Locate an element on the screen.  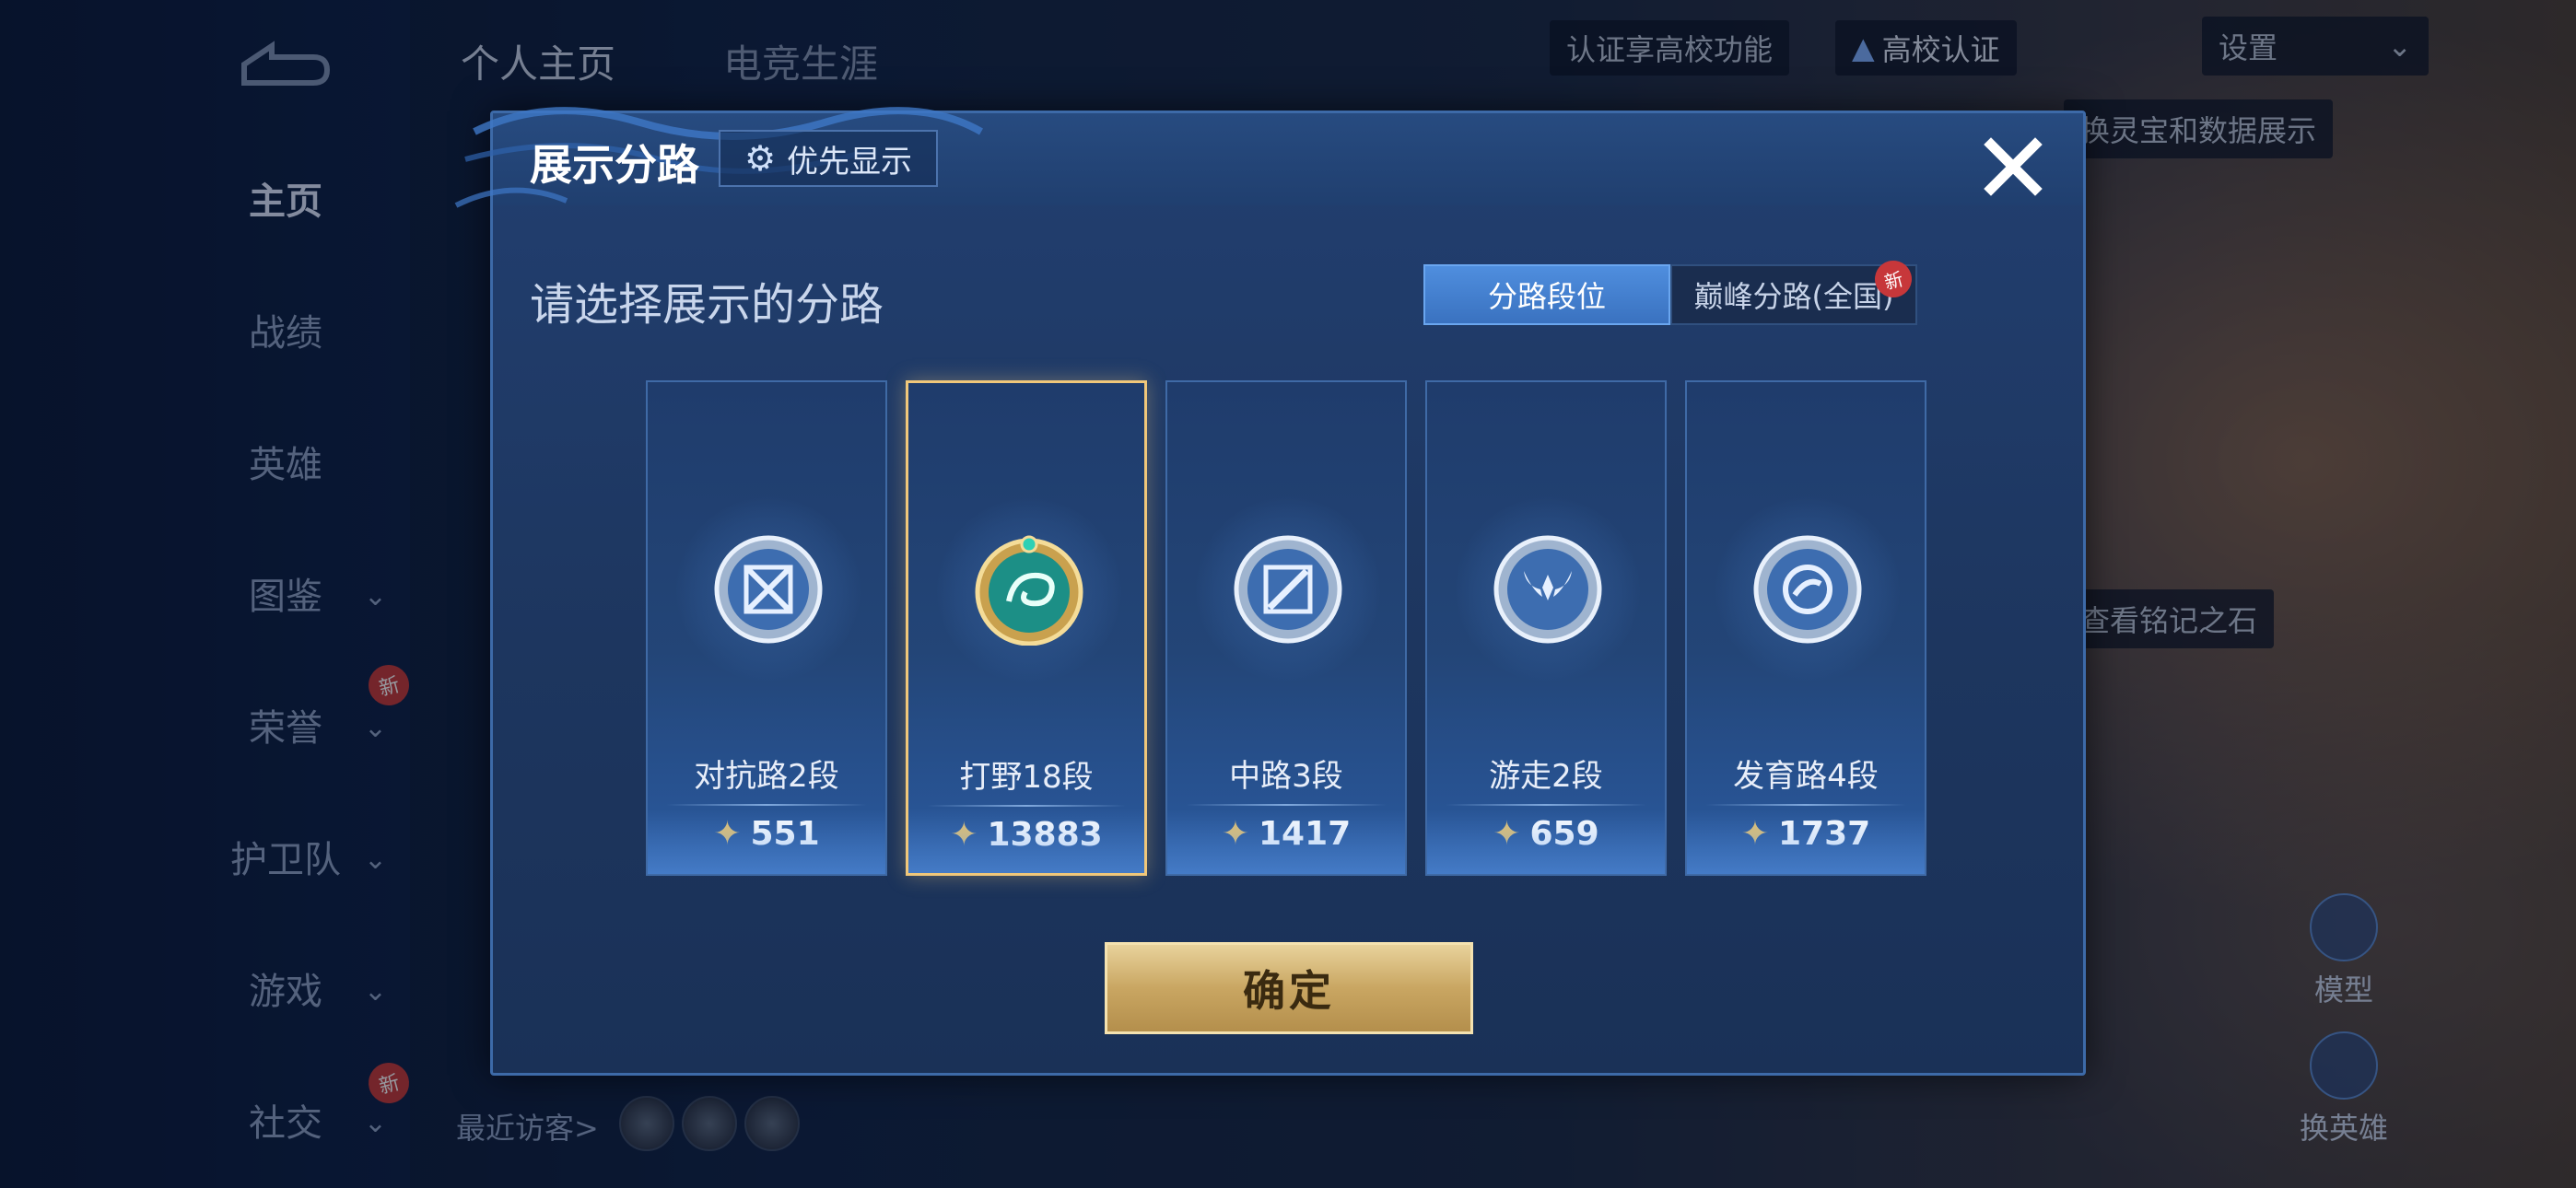
lane-name: 发育路4段 is located at coordinates (1806, 776).